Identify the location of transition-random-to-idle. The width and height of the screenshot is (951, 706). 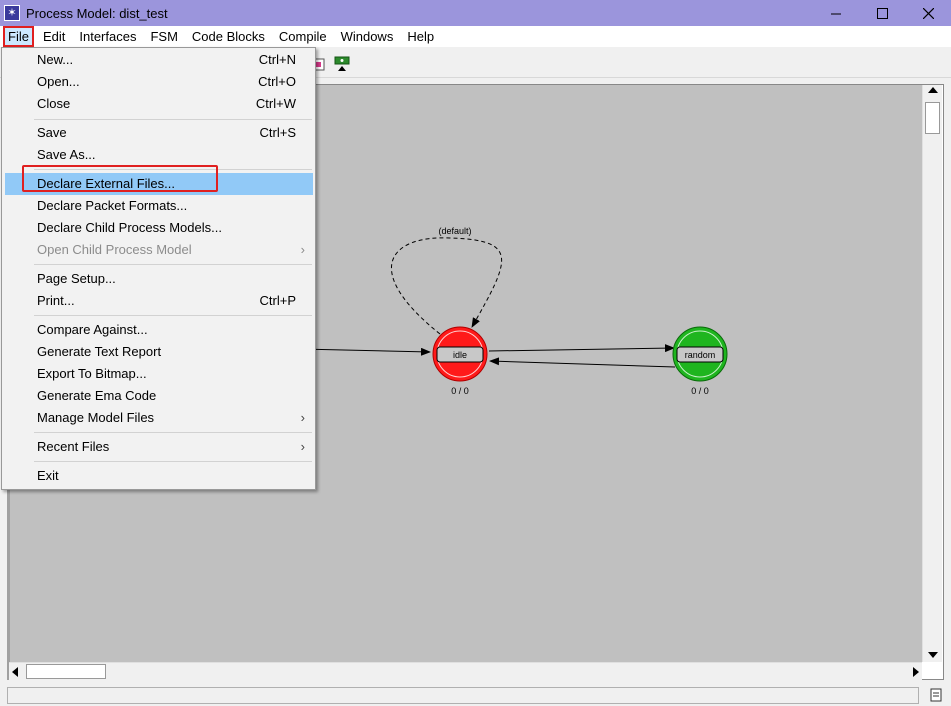
(582, 362).